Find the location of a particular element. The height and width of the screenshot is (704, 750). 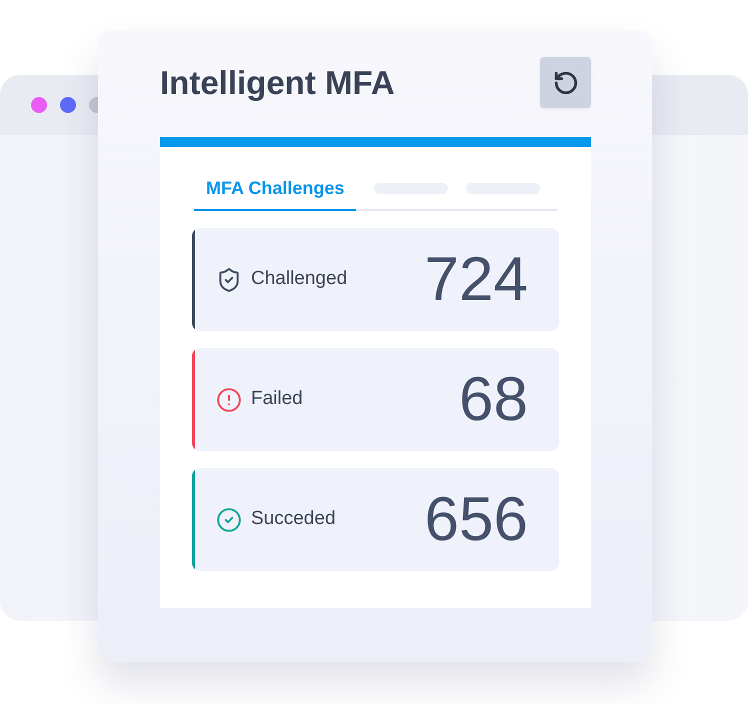

stat-label: Challenged is located at coordinates (299, 279).